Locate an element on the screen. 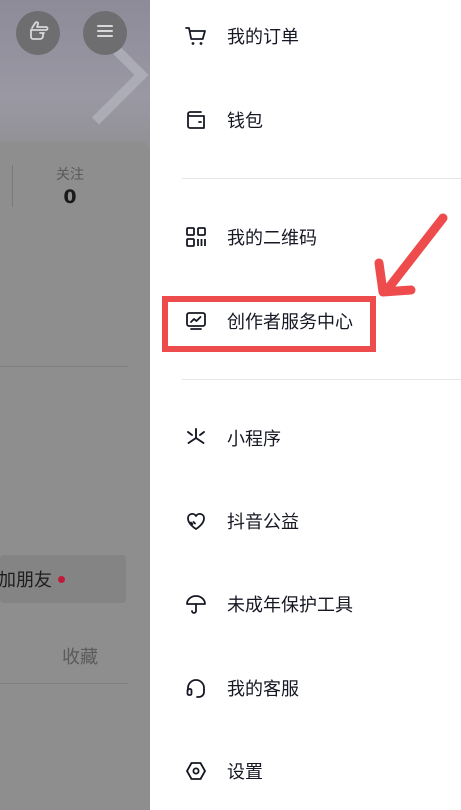 The image size is (461, 810). menu-item-my-orders: 我的订单 is located at coordinates (305, 36).